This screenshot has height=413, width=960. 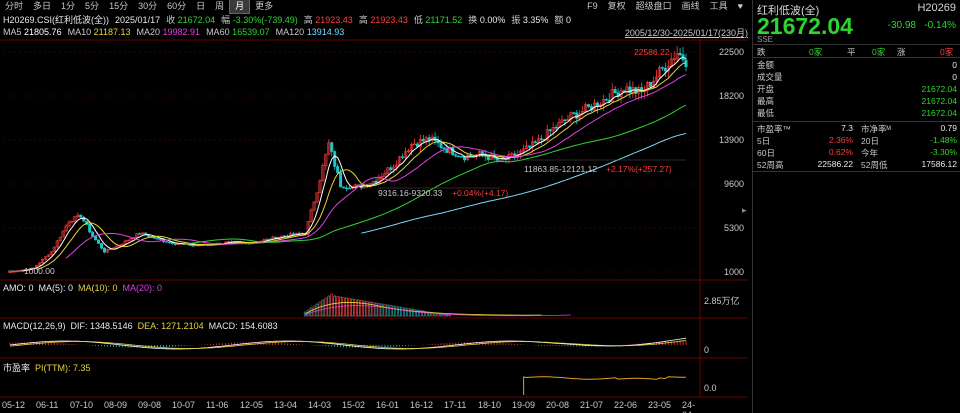 What do you see at coordinates (857, 140) in the screenshot?
I see `stat-row: 5日 2.36% 20日 -1.48%` at bounding box center [857, 140].